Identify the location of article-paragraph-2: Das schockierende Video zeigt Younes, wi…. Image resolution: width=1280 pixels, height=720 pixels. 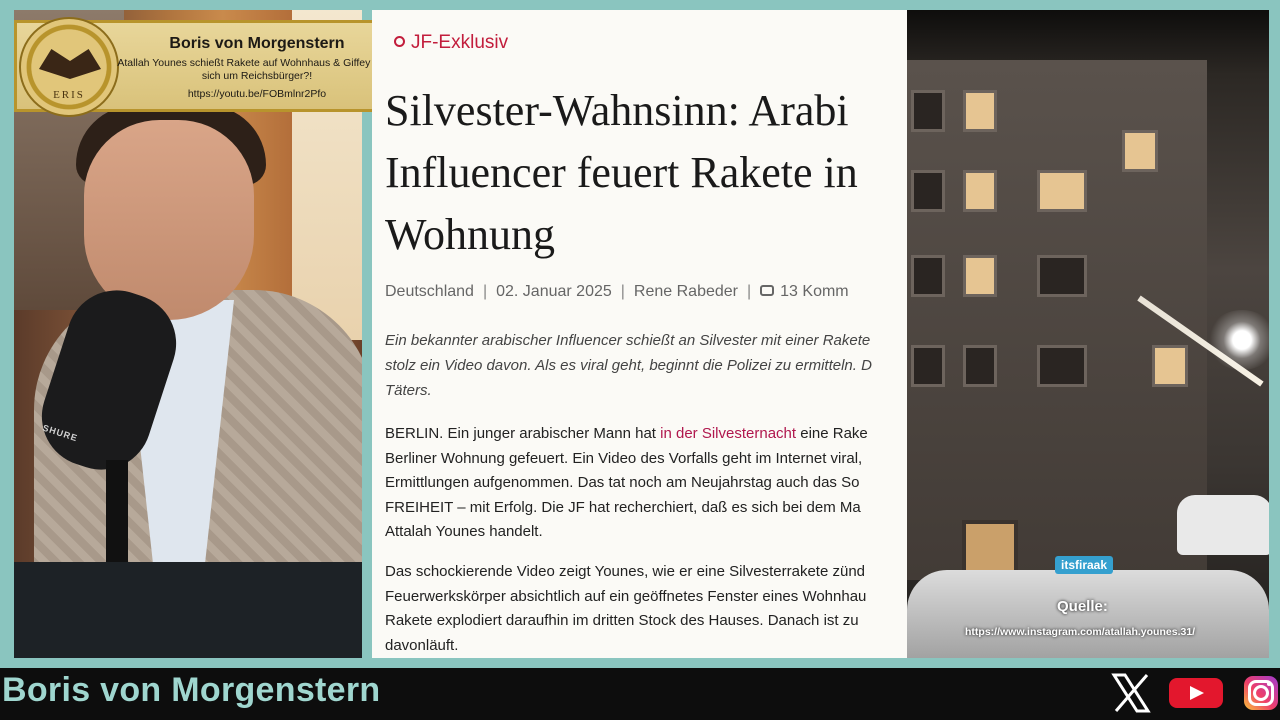
(646, 609).